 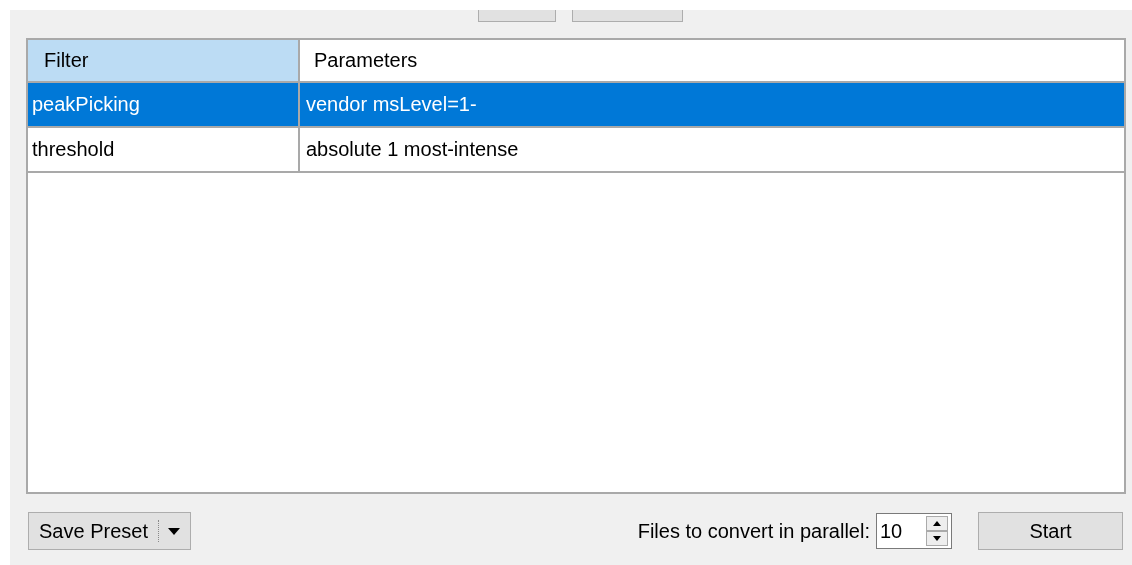 I want to click on number-field: 10, so click(x=899, y=531).